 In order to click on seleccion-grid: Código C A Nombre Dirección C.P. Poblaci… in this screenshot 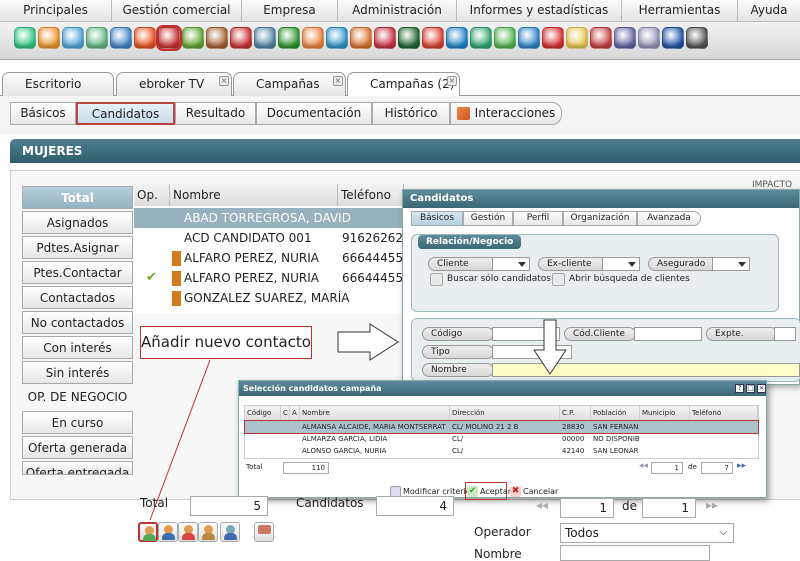, I will do `click(501, 432)`.